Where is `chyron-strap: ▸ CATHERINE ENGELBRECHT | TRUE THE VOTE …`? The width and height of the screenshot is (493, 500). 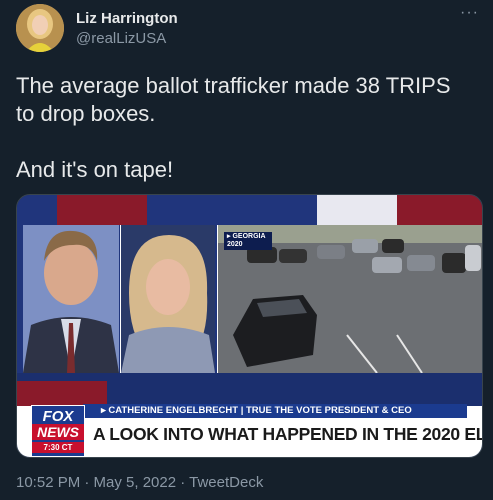 chyron-strap: ▸ CATHERINE ENGELBRECHT | TRUE THE VOTE … is located at coordinates (275, 411).